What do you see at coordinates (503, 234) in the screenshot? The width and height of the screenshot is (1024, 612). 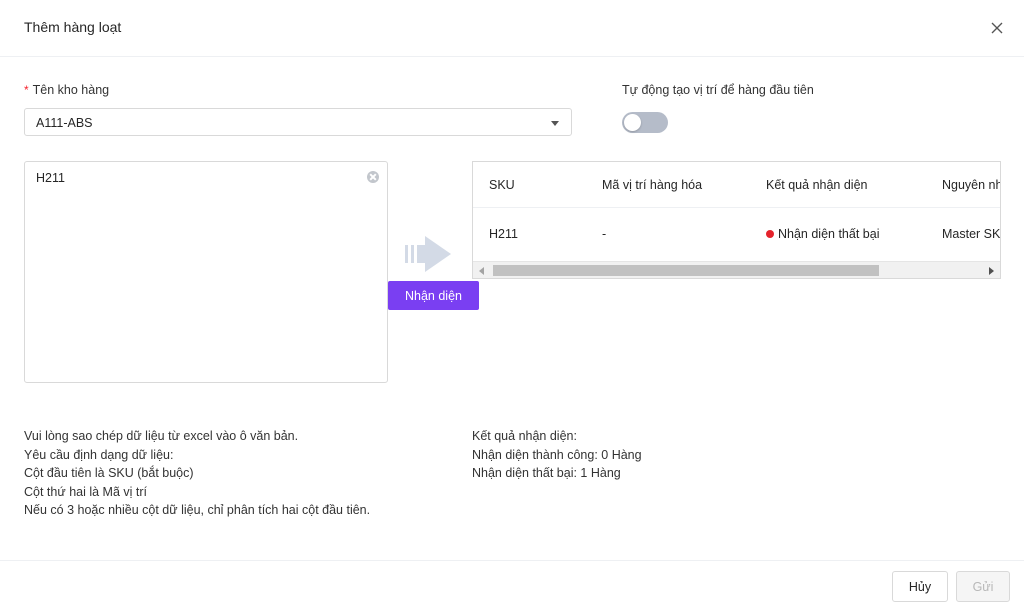 I see `cell-sku: H211` at bounding box center [503, 234].